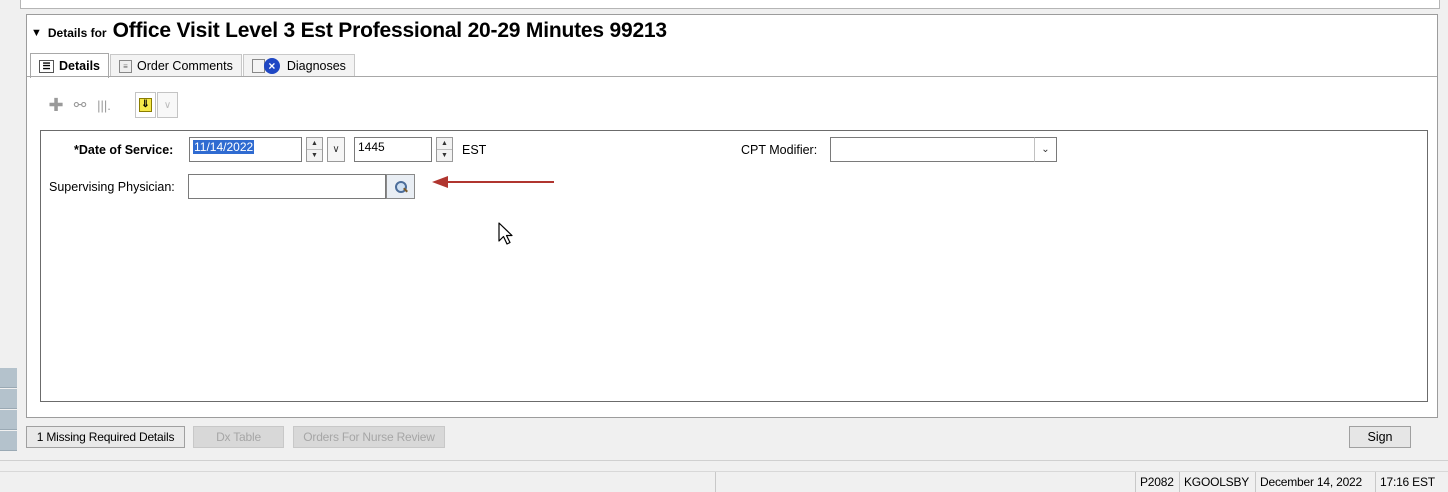  Describe the element at coordinates (104, 105) in the screenshot. I see `chart-icon: |||.` at that location.